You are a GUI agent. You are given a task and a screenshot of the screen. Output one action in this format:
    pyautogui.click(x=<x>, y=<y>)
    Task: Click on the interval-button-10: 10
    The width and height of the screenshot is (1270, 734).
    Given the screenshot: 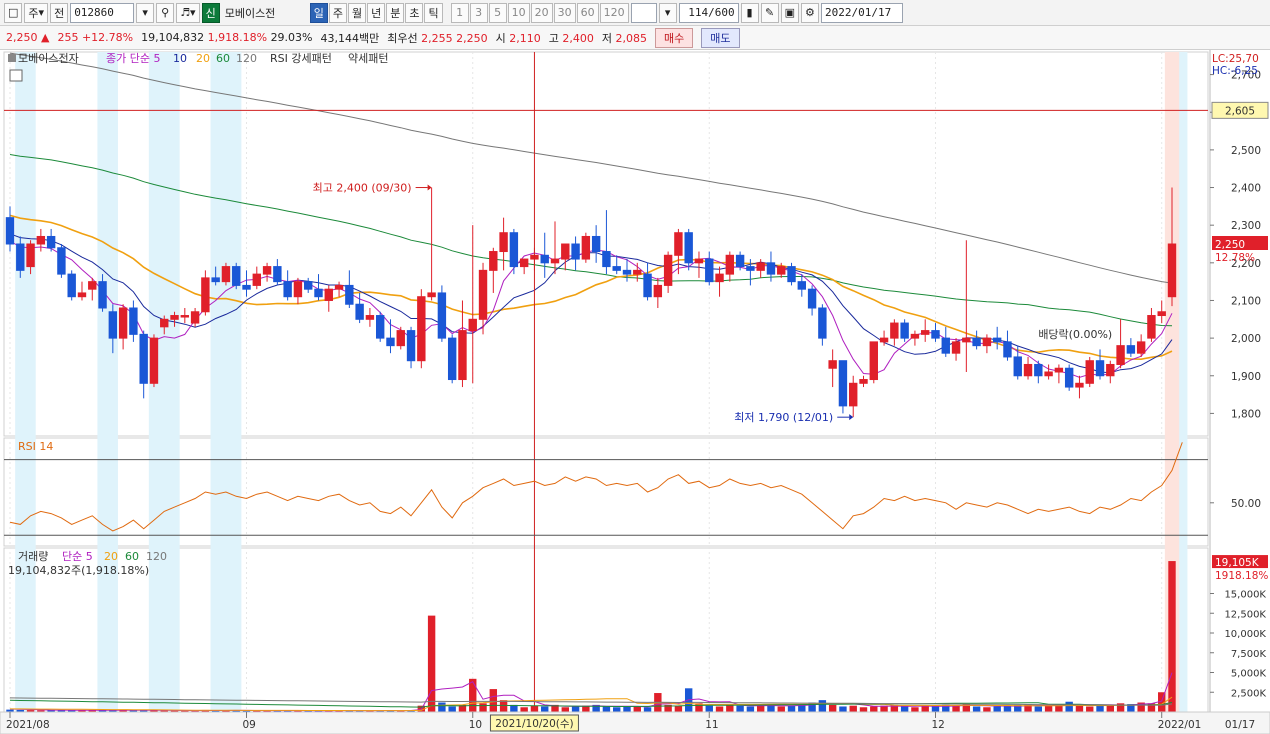 What is the action you would take?
    pyautogui.click(x=518, y=12)
    